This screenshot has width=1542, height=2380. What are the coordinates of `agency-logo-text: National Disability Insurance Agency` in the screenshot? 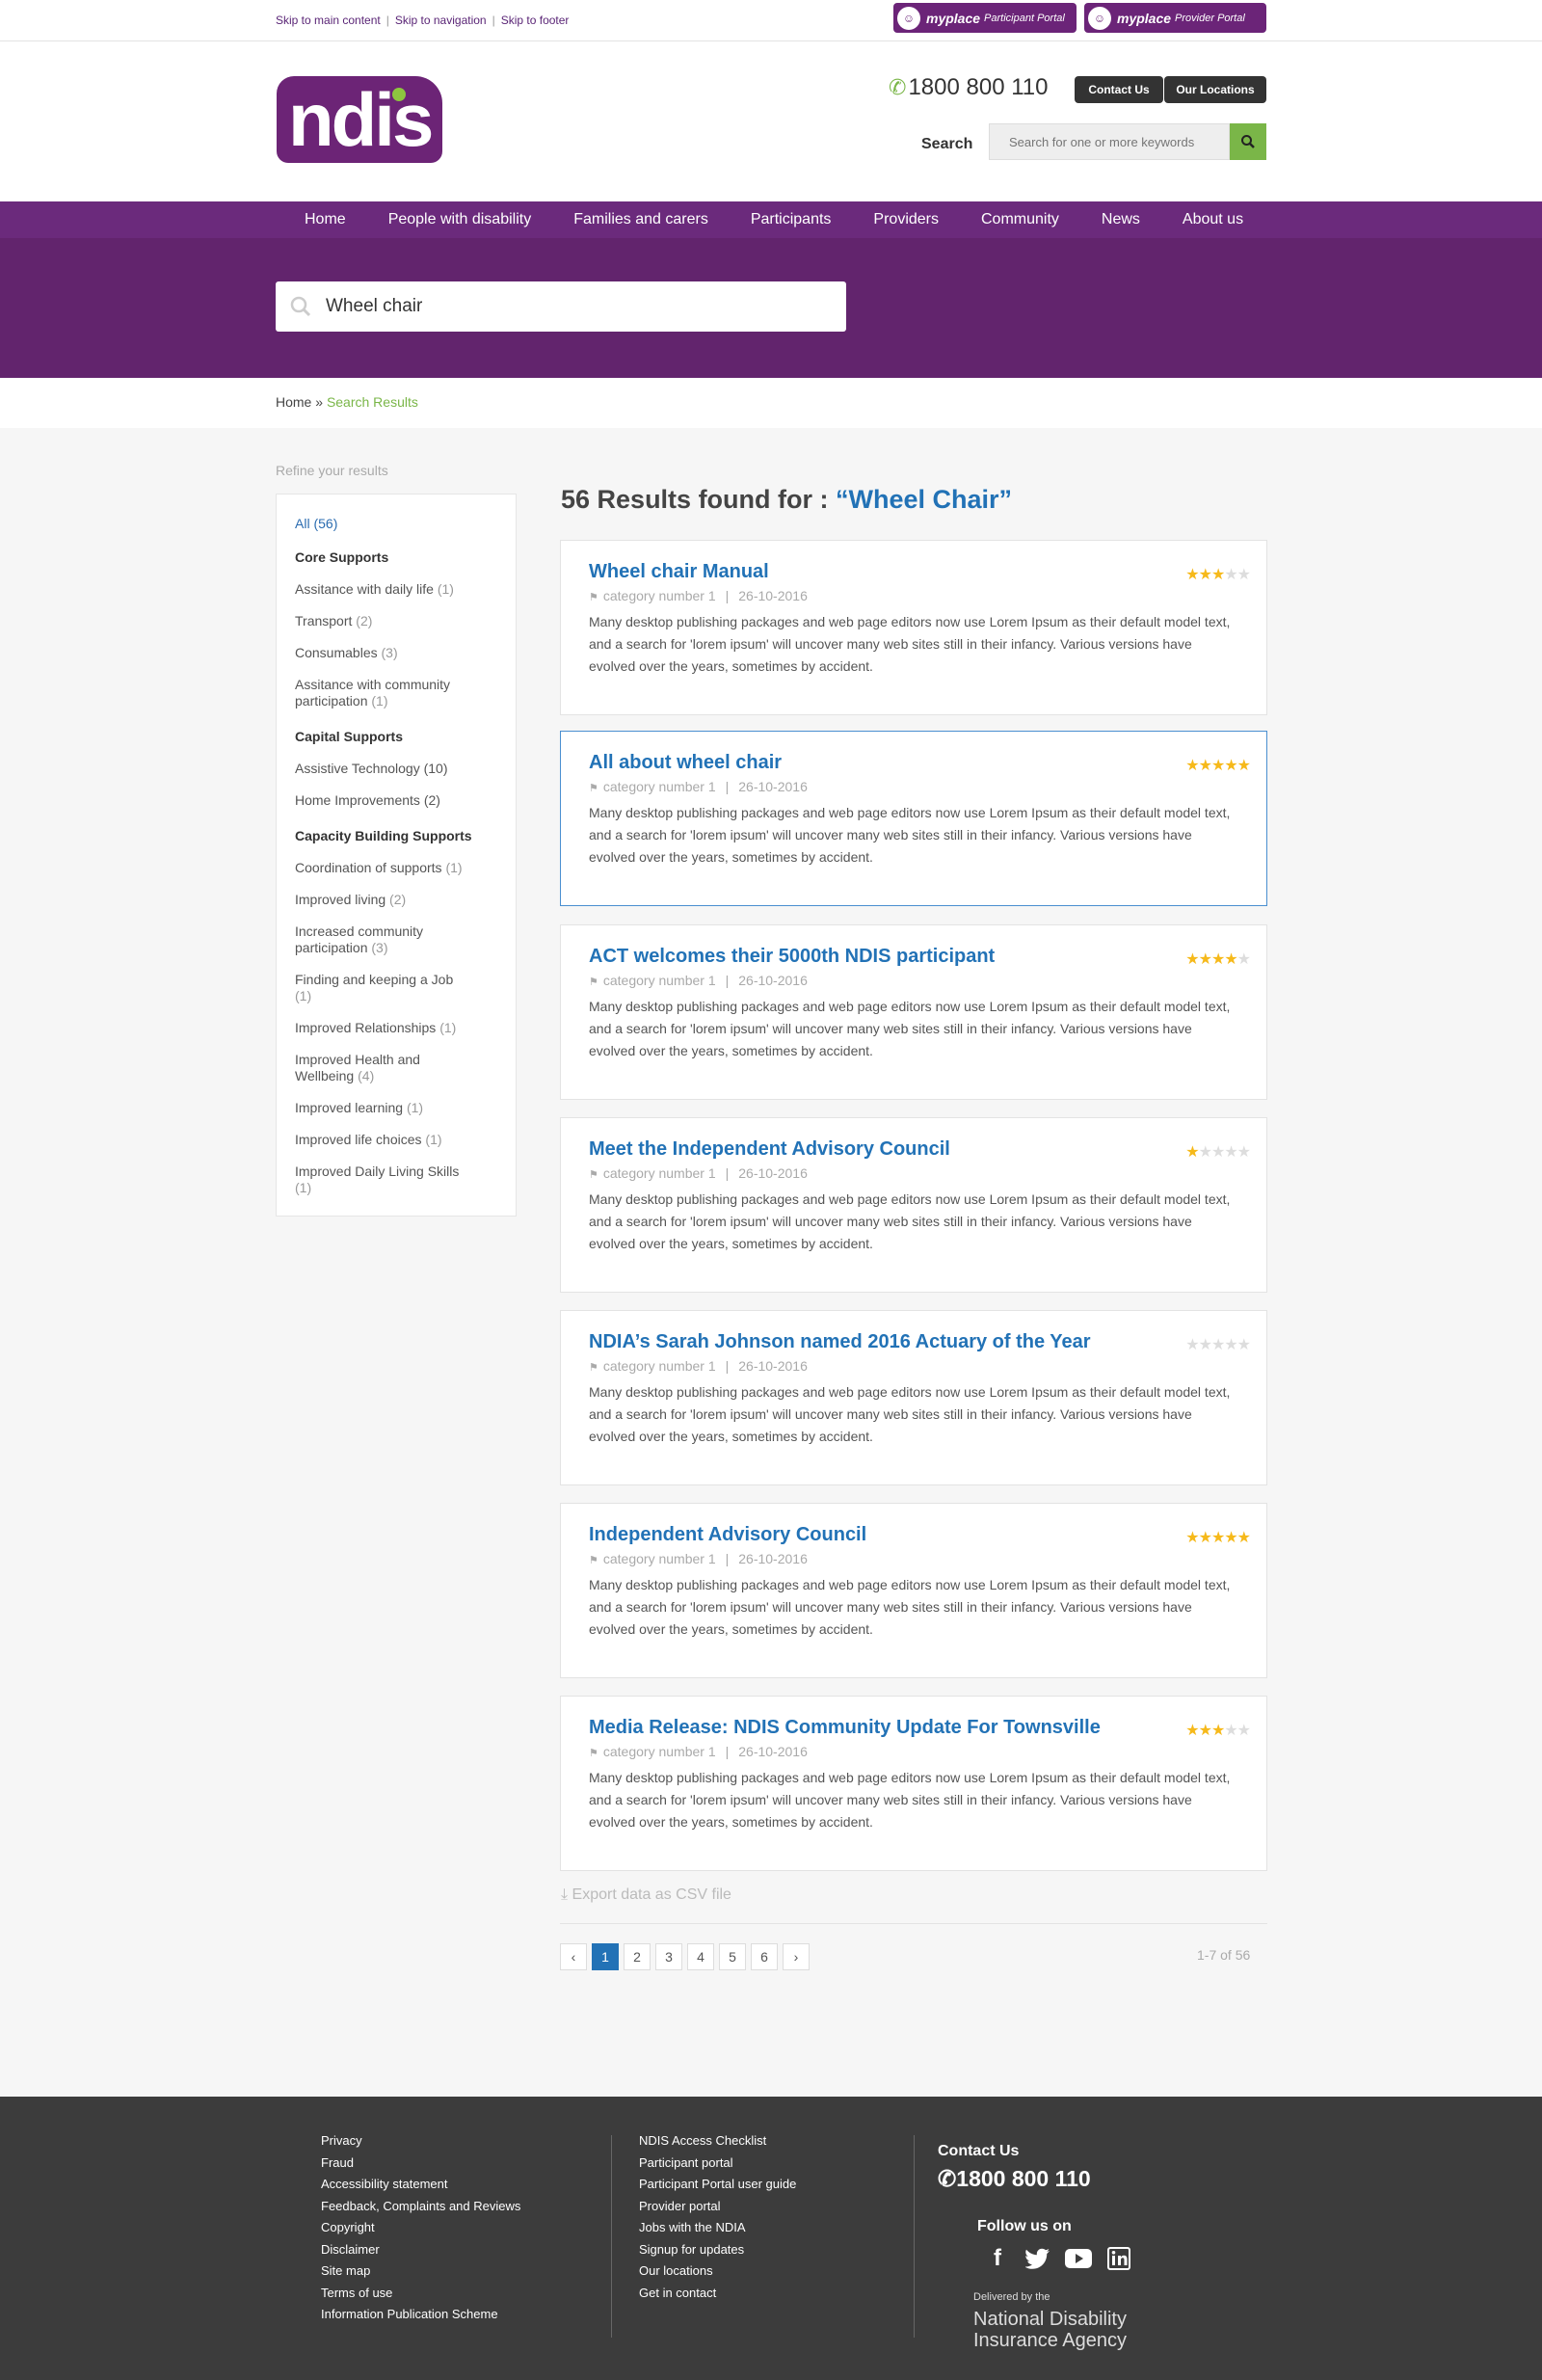 It's located at (1050, 2330).